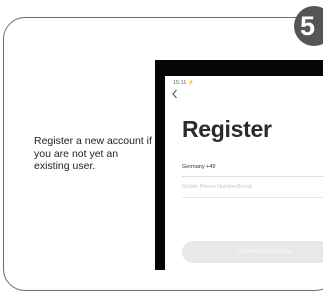 Image resolution: width=323 pixels, height=294 pixels. What do you see at coordinates (175, 94) in the screenshot?
I see `chevron-left-icon` at bounding box center [175, 94].